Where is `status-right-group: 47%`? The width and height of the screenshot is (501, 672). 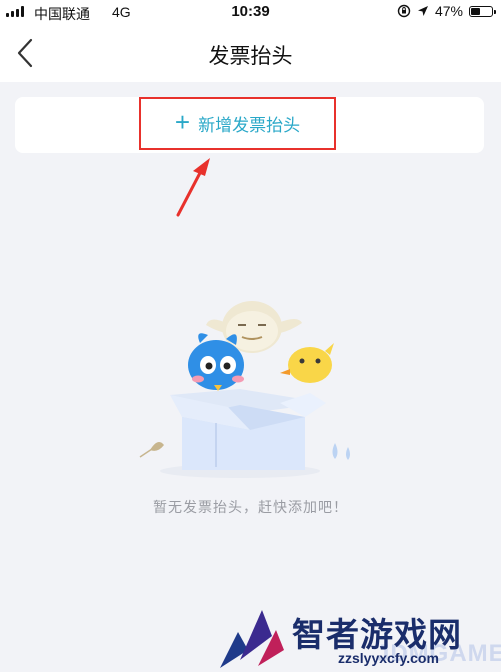
status-right-group: 47% is located at coordinates (446, 11).